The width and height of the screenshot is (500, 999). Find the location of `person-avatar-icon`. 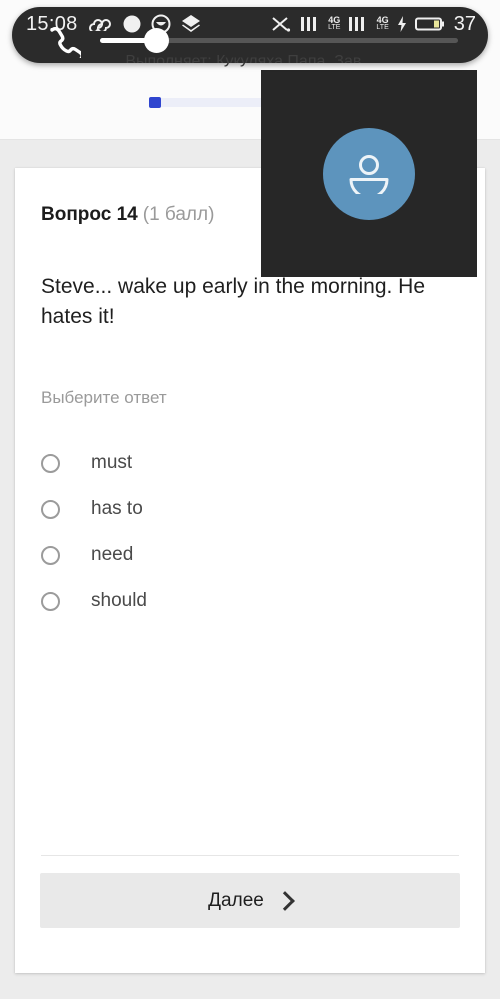

person-avatar-icon is located at coordinates (369, 174).